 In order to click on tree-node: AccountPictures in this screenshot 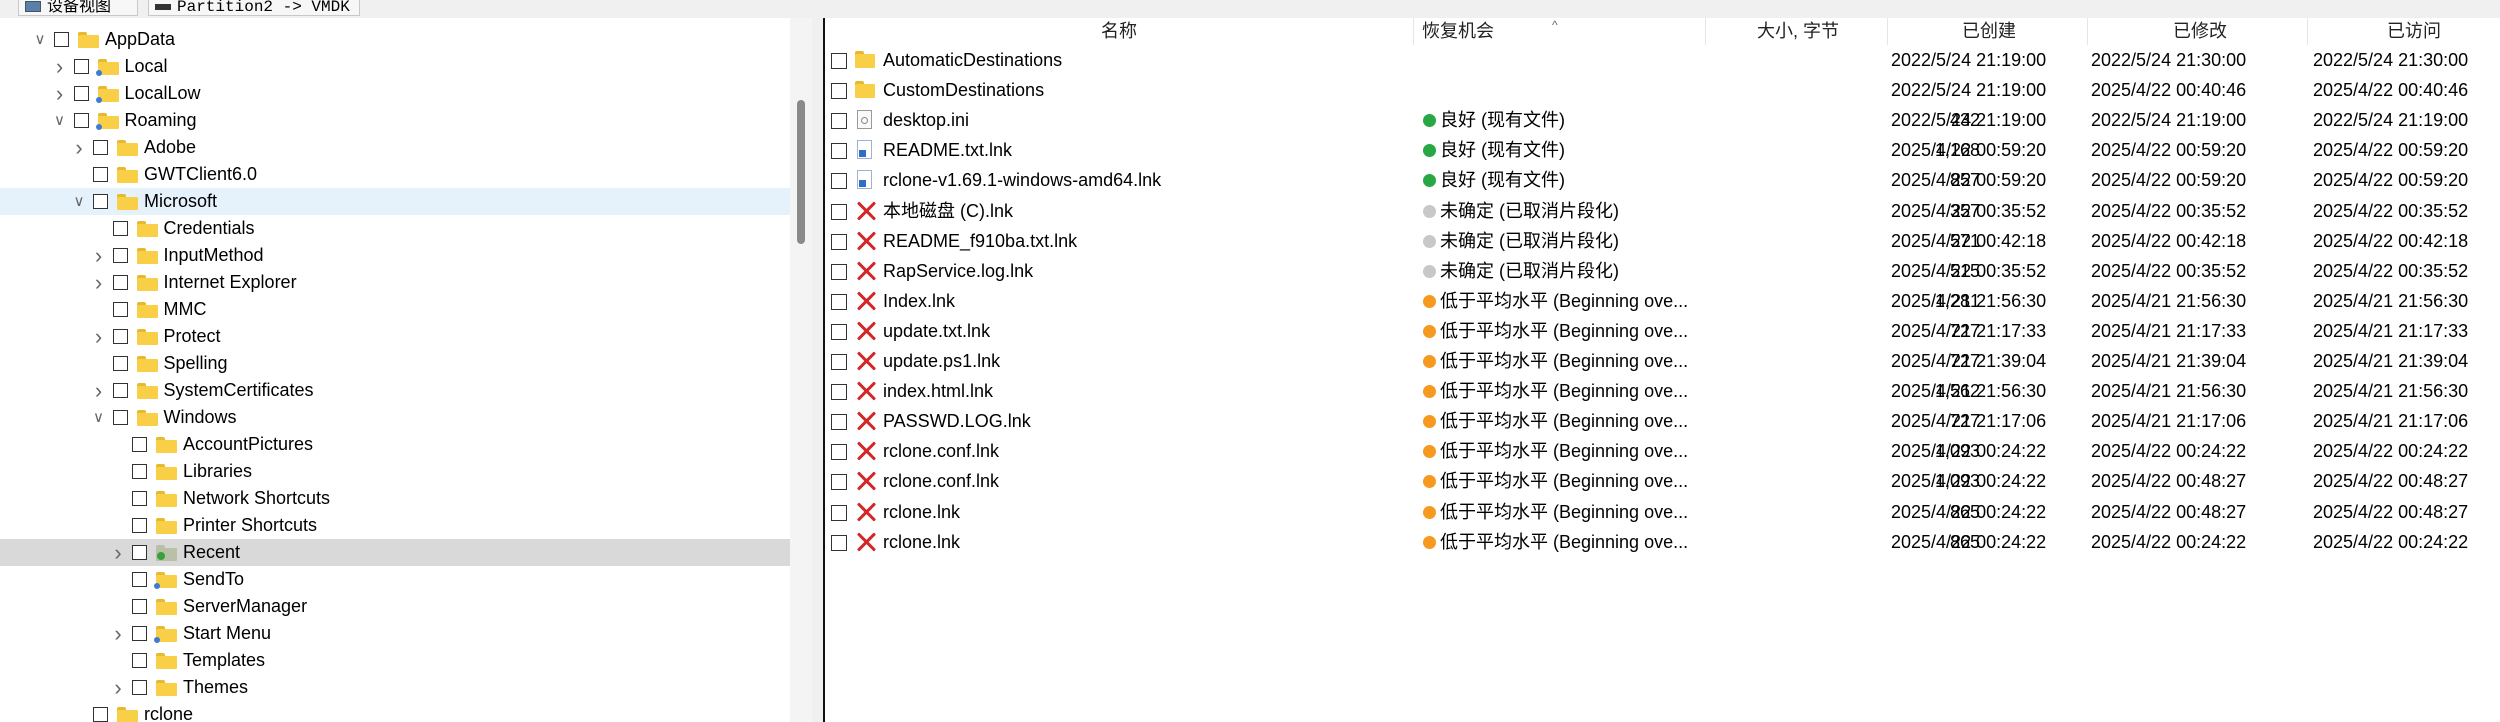, I will do `click(395, 444)`.